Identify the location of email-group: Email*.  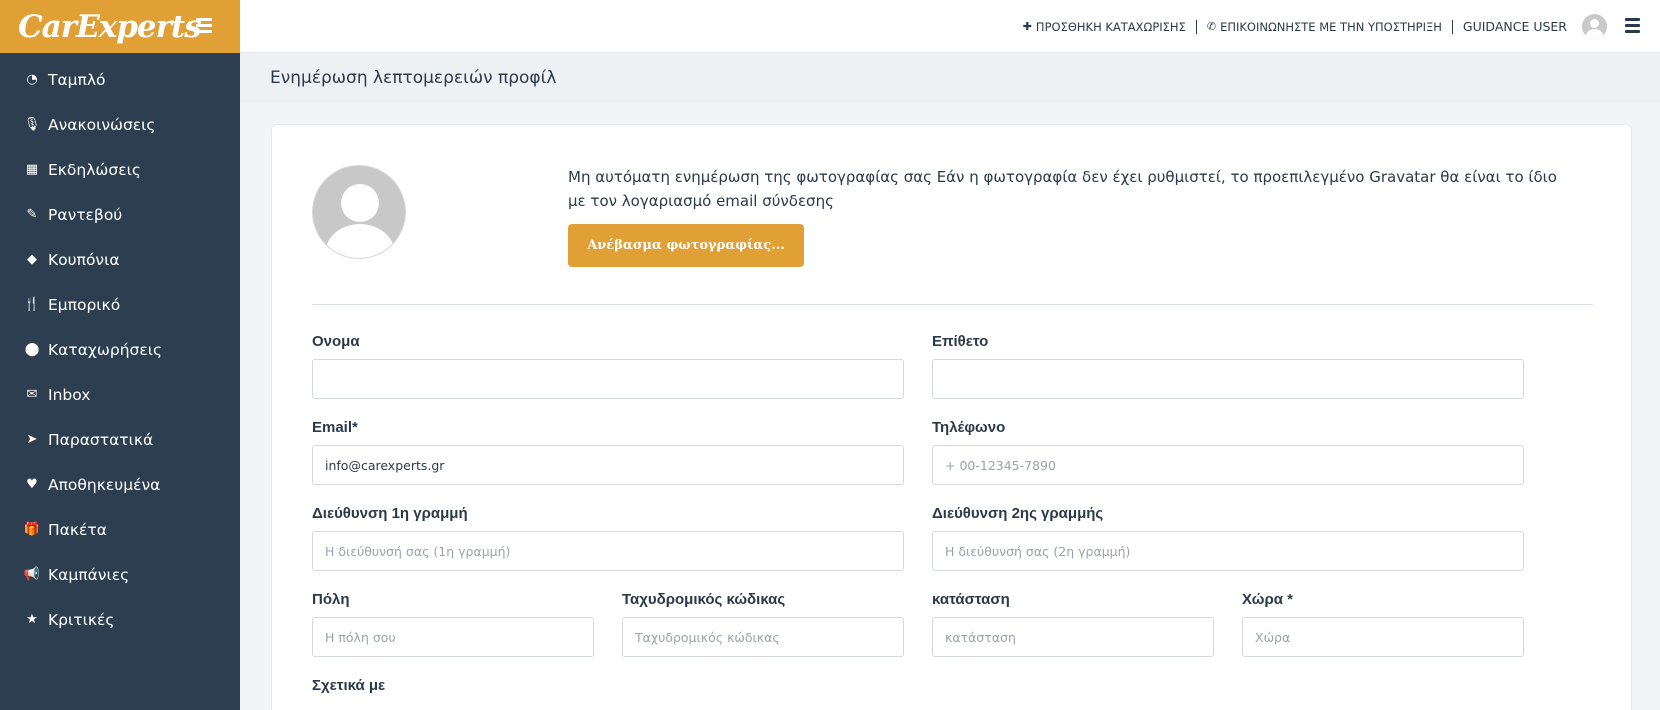
(608, 452).